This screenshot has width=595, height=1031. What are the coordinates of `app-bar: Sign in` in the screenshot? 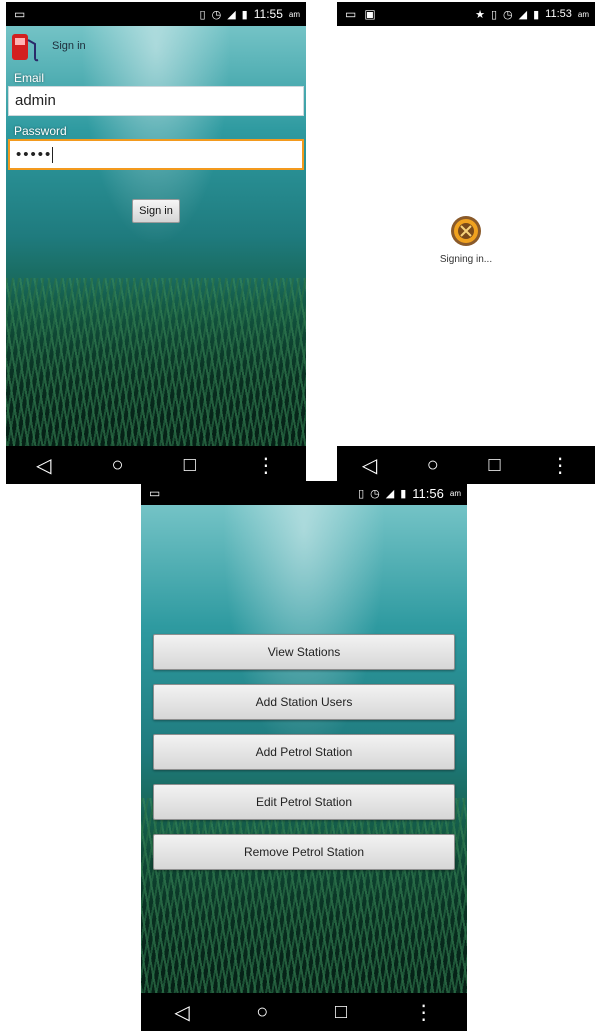 It's located at (156, 47).